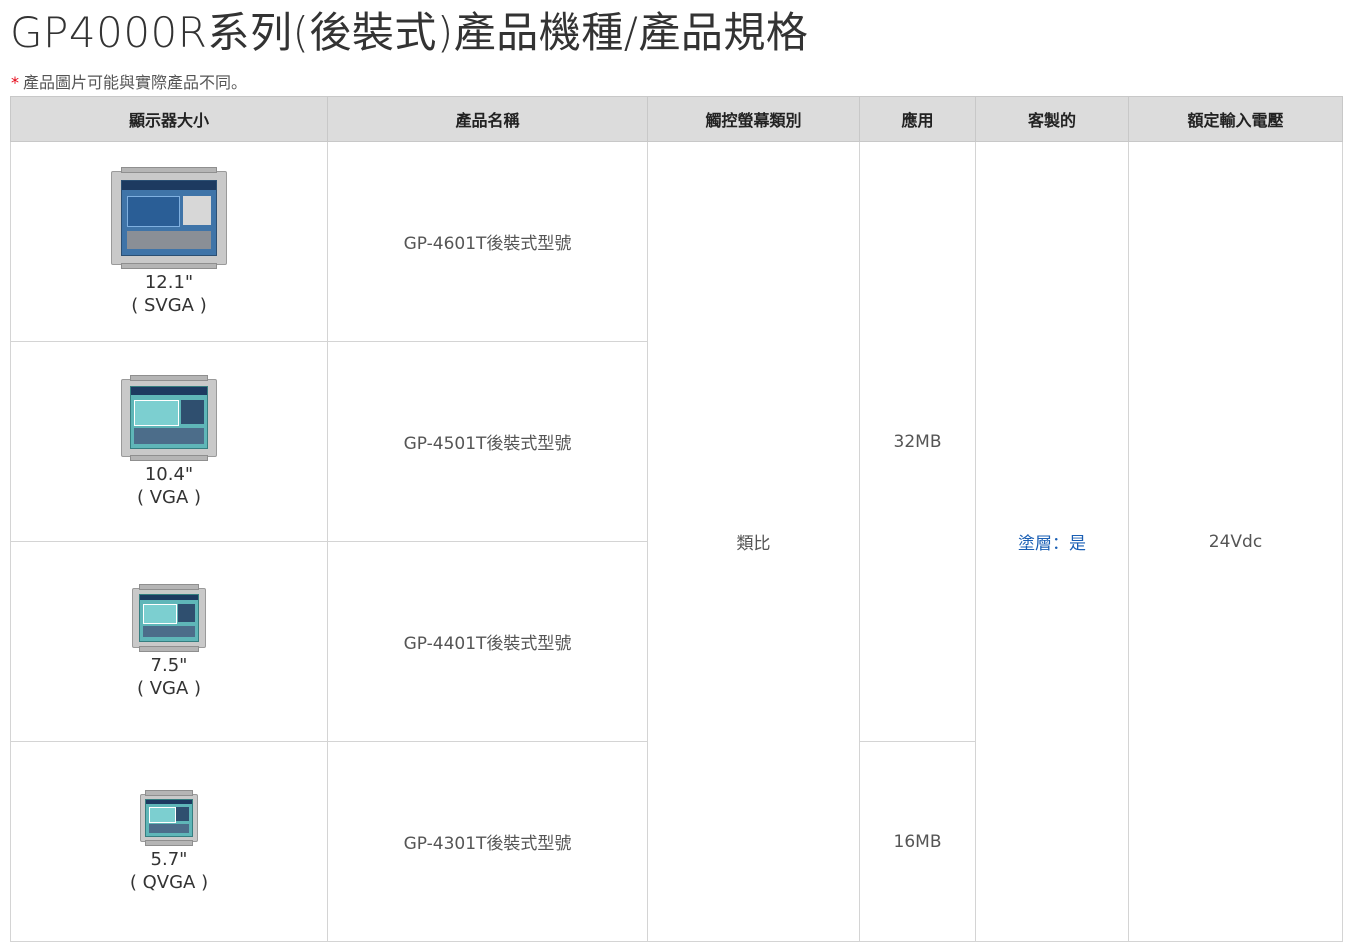 Image resolution: width=1351 pixels, height=950 pixels. Describe the element at coordinates (917, 119) in the screenshot. I see `header-application: 應用` at that location.